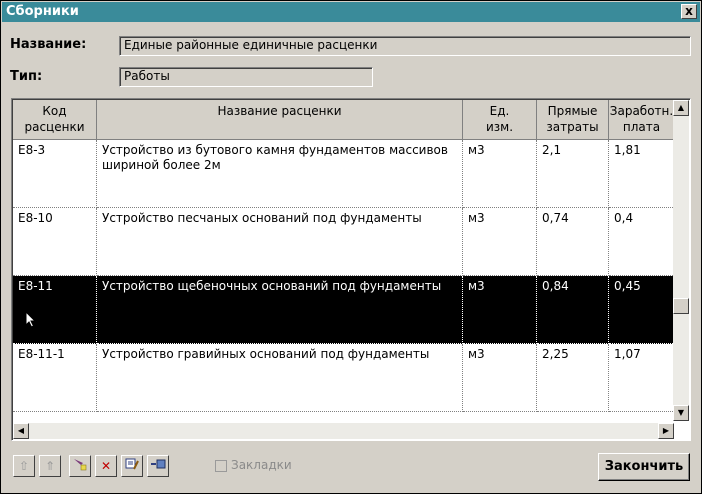  Describe the element at coordinates (55, 120) in the screenshot. I see `column-header-code: Код расценки` at that location.